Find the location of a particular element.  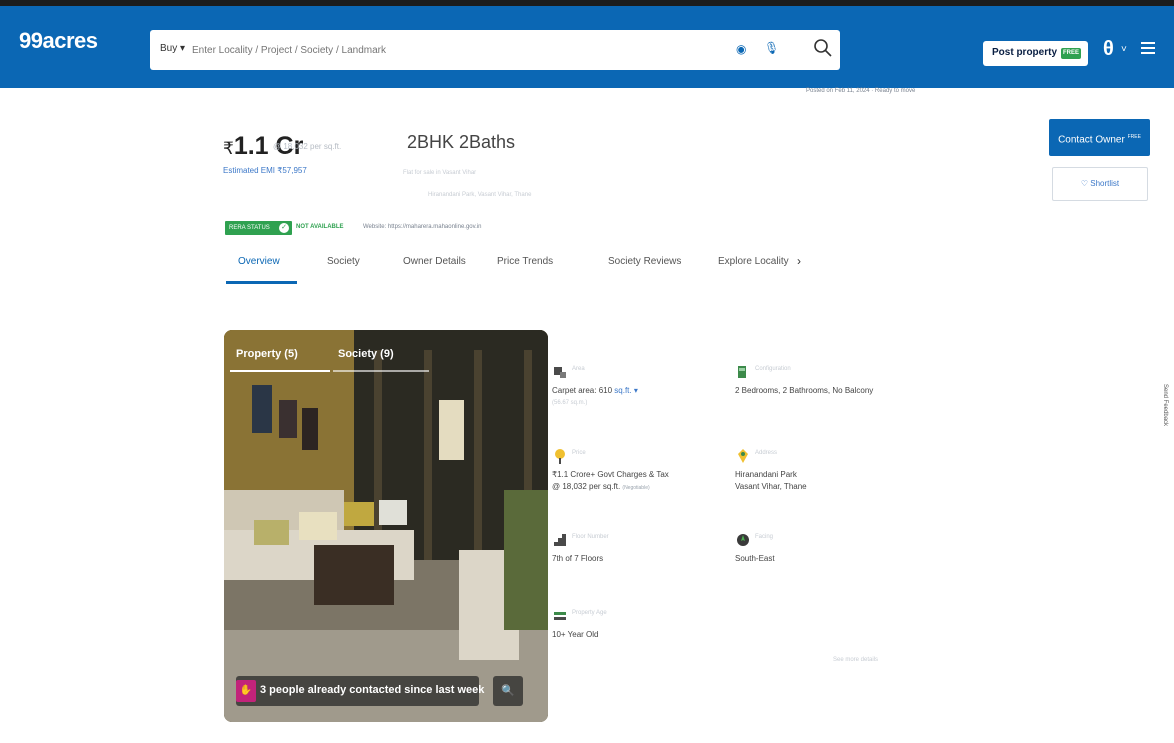

rupee-symbol: ₹ is located at coordinates (228, 148).